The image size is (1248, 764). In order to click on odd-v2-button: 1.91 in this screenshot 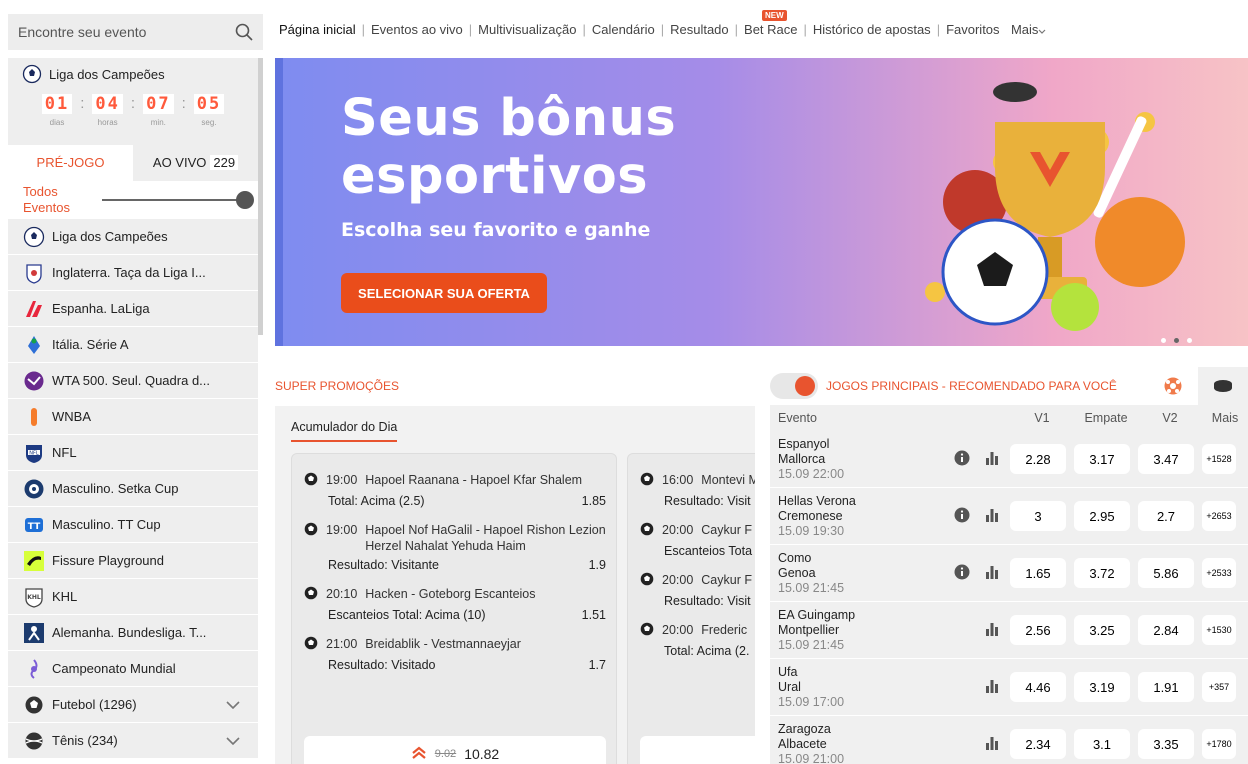, I will do `click(1166, 687)`.